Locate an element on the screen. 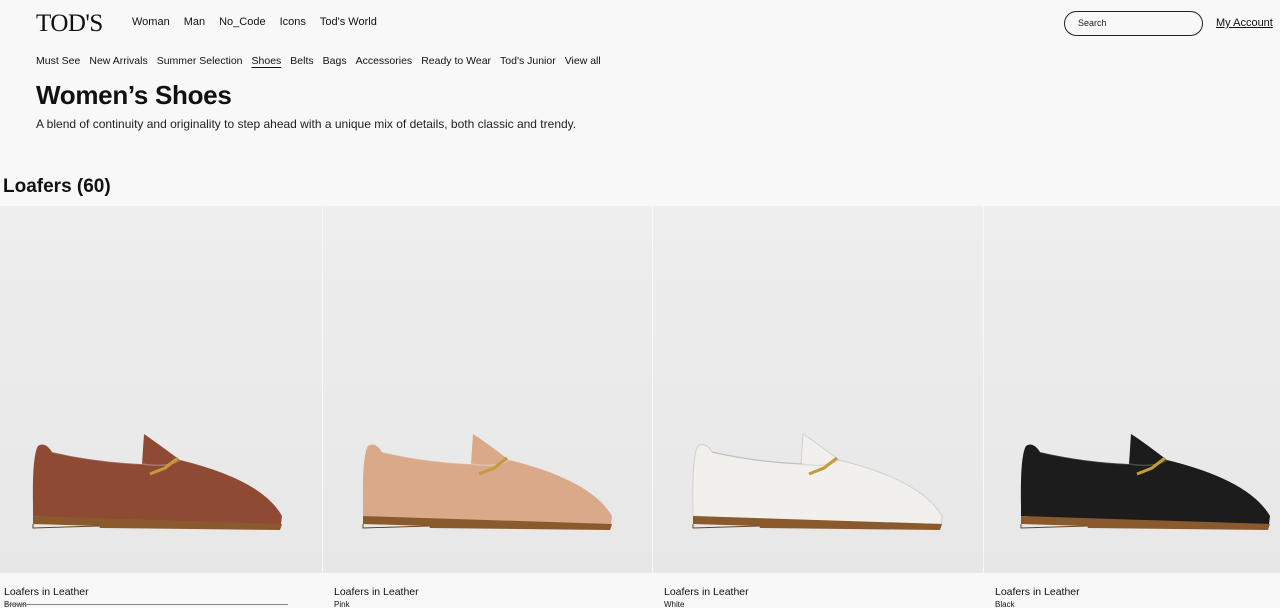 This screenshot has width=1280, height=608. nav-woman: Woman is located at coordinates (151, 22).